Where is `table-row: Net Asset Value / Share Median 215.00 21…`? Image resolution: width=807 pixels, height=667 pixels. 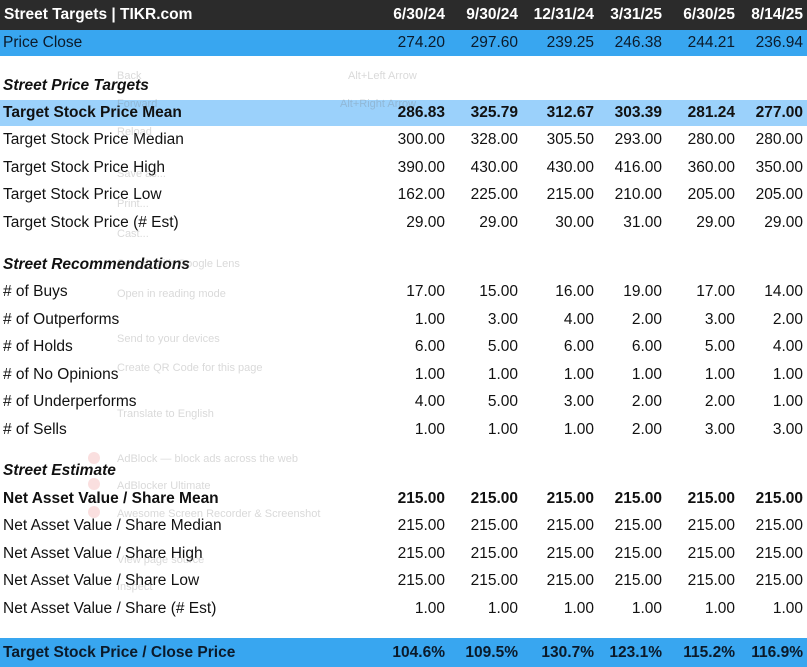
table-row: Net Asset Value / Share Median 215.00 21… is located at coordinates (403, 526).